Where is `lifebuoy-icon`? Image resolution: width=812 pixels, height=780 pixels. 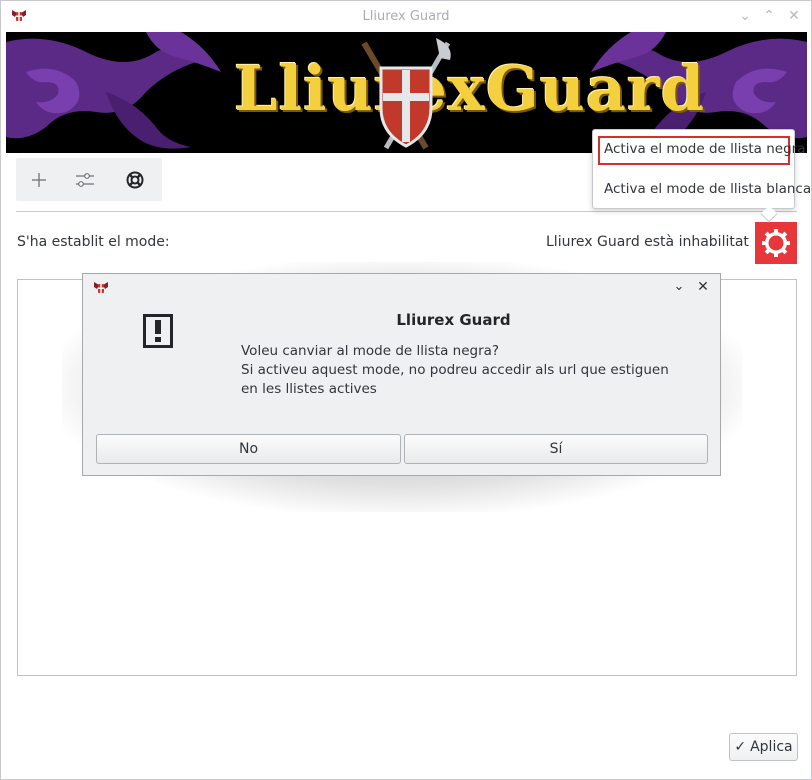
lifebuoy-icon is located at coordinates (135, 180).